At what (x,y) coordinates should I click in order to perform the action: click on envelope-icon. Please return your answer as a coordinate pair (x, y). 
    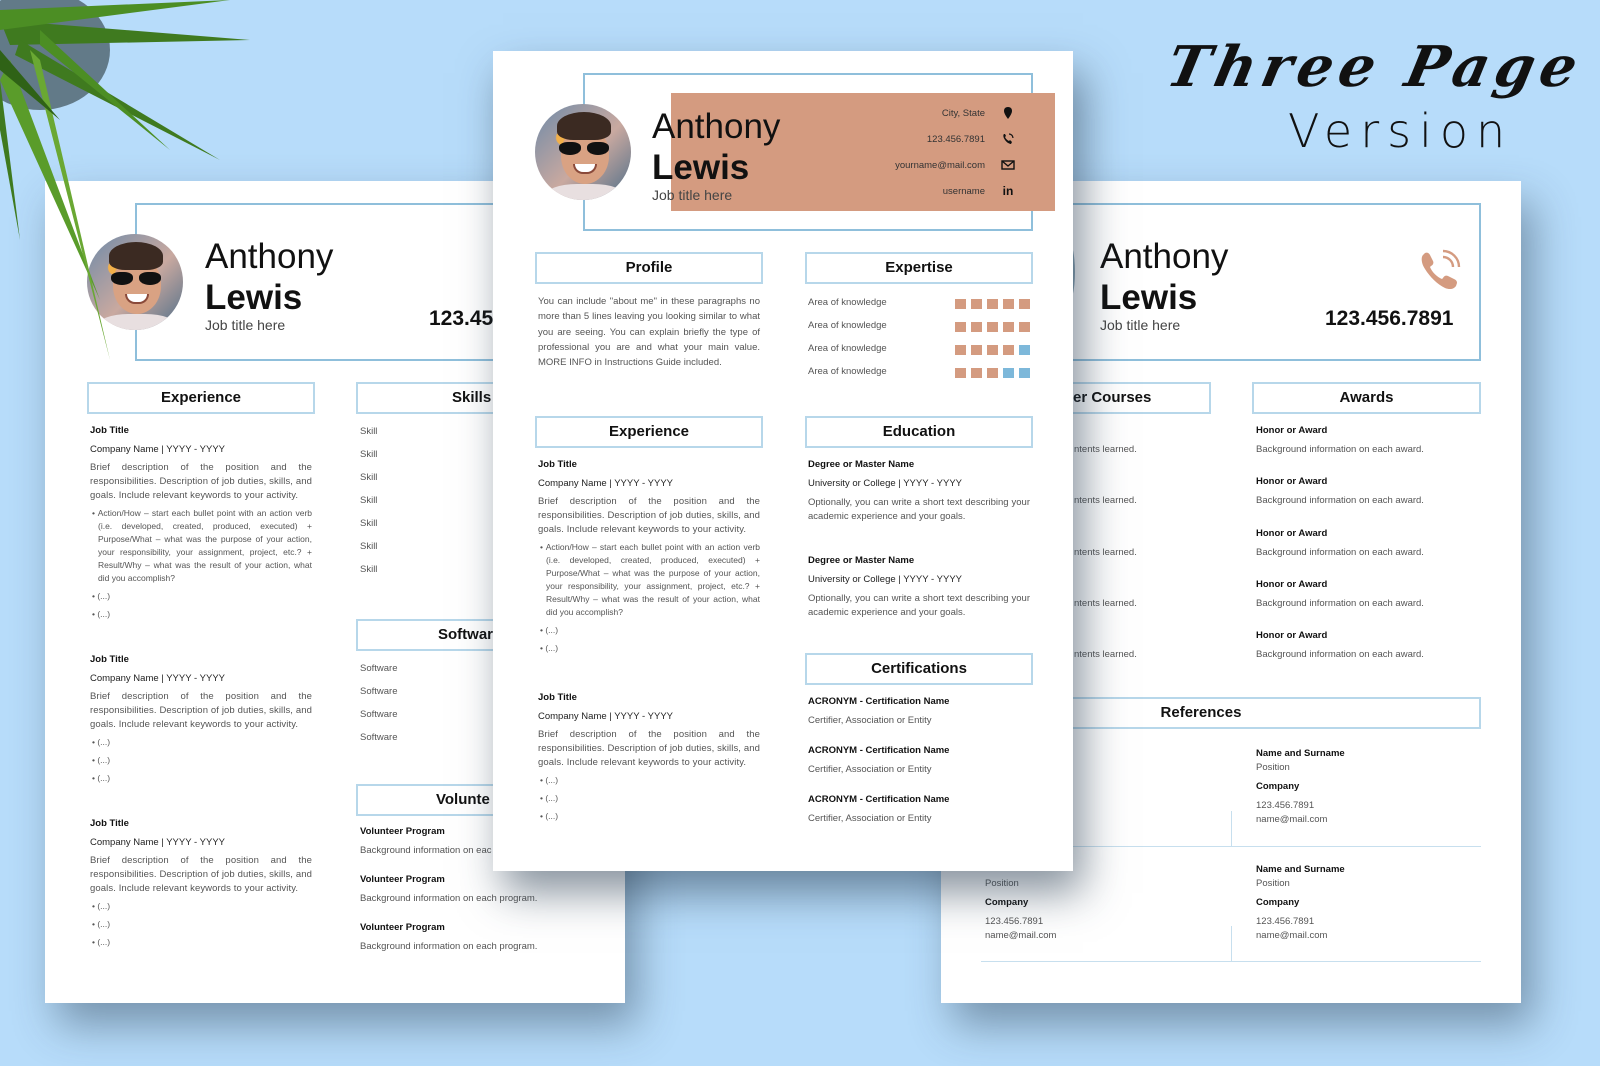
    Looking at the image, I should click on (1008, 165).